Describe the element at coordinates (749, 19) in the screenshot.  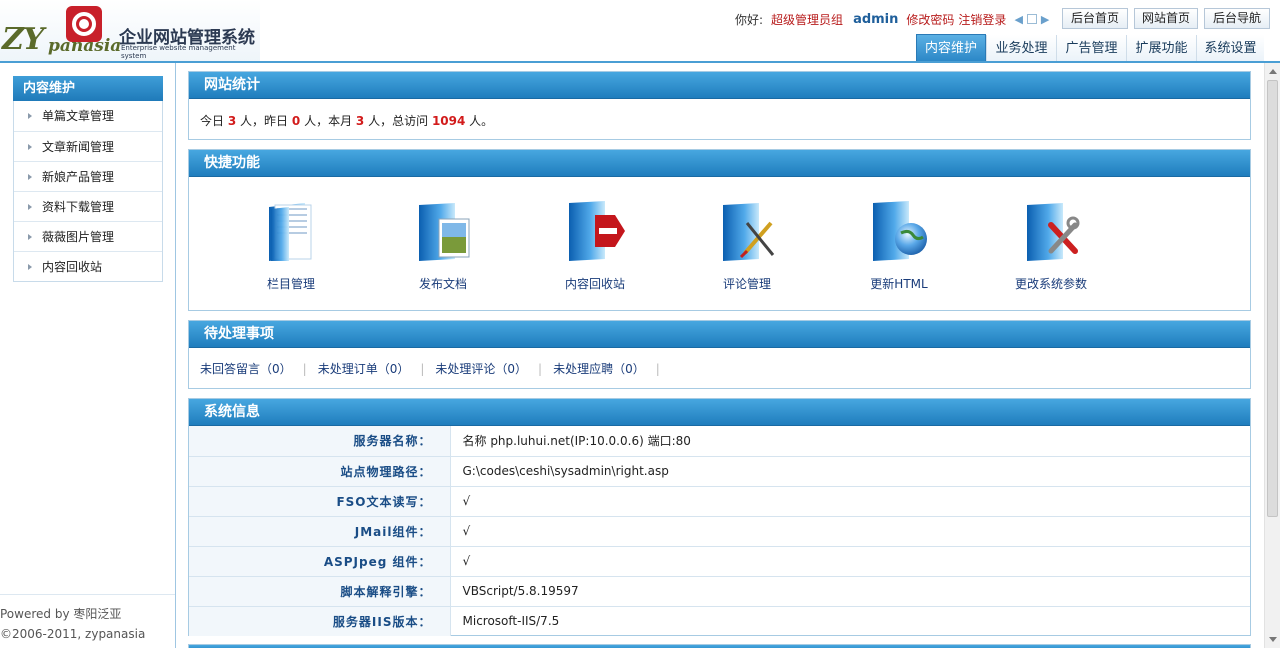
I see `greeting: 你好:` at that location.